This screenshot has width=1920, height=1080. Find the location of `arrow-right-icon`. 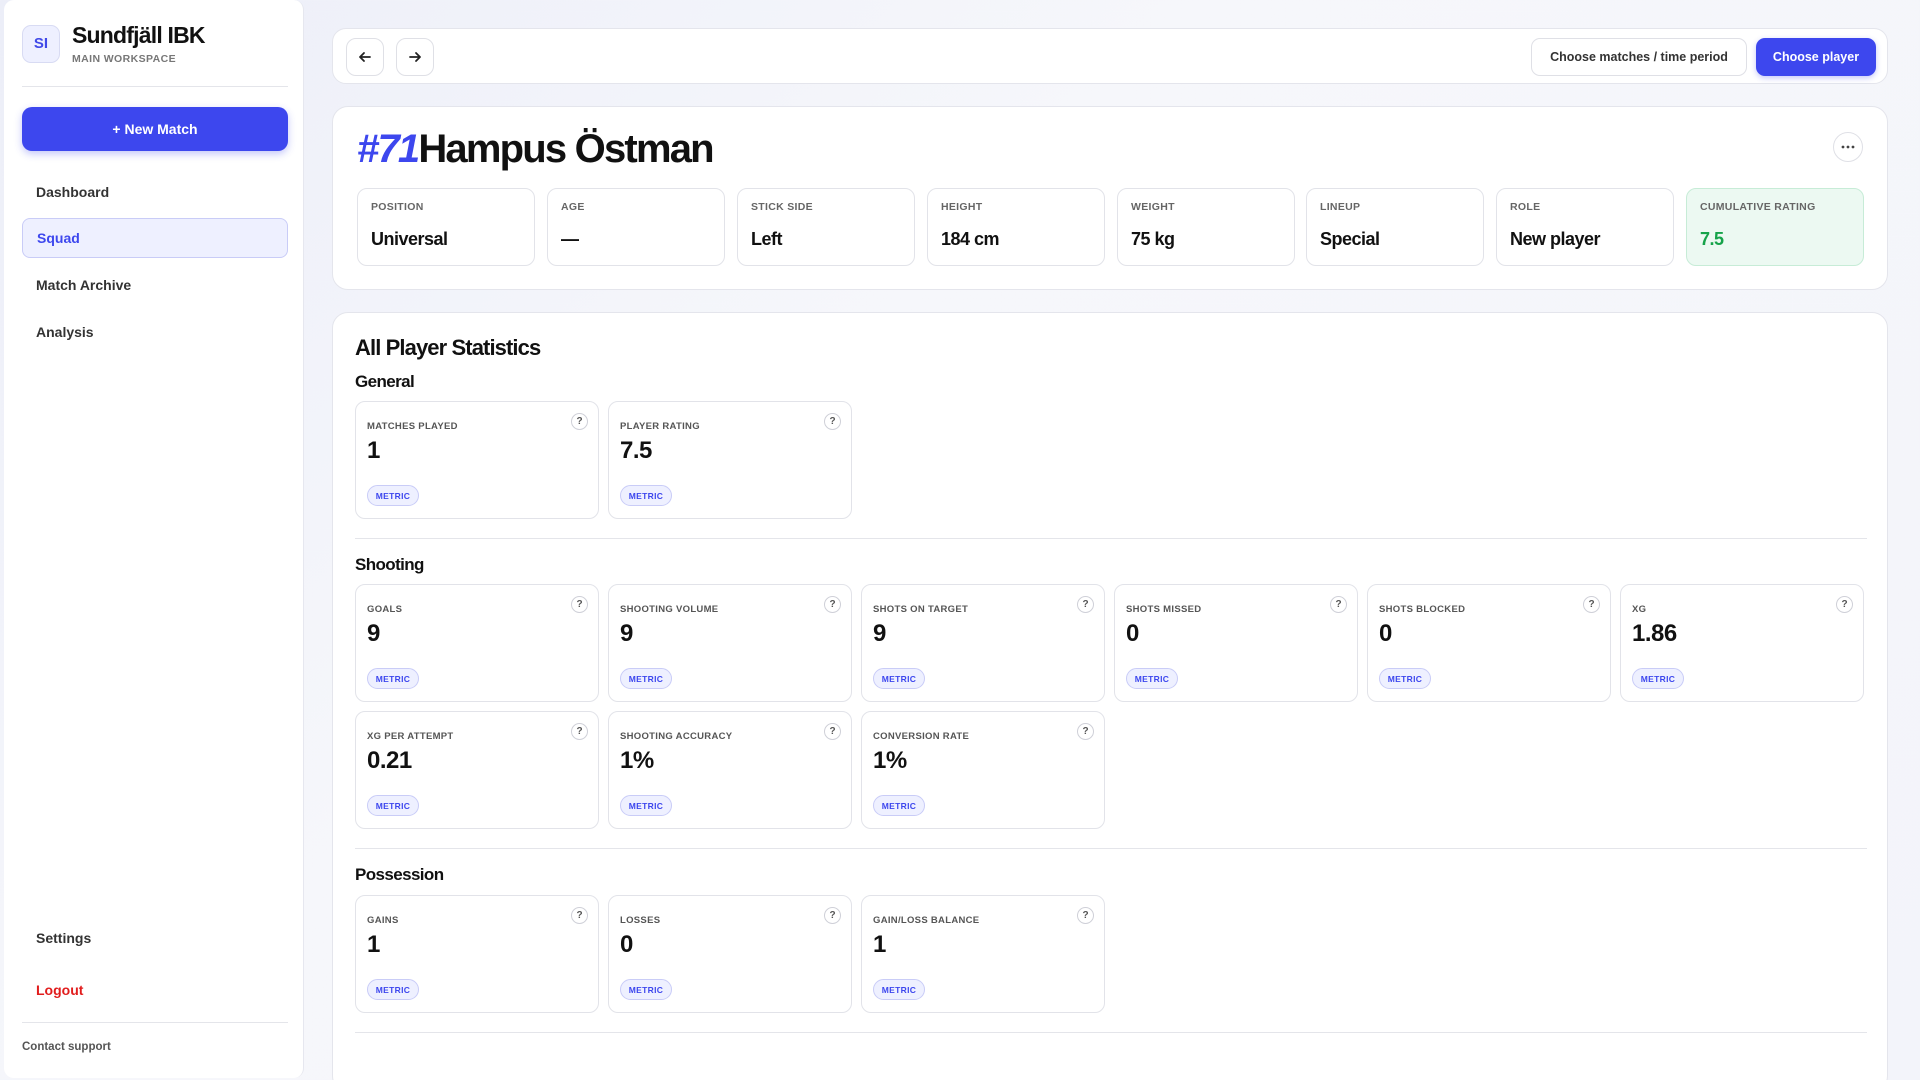

arrow-right-icon is located at coordinates (415, 57).